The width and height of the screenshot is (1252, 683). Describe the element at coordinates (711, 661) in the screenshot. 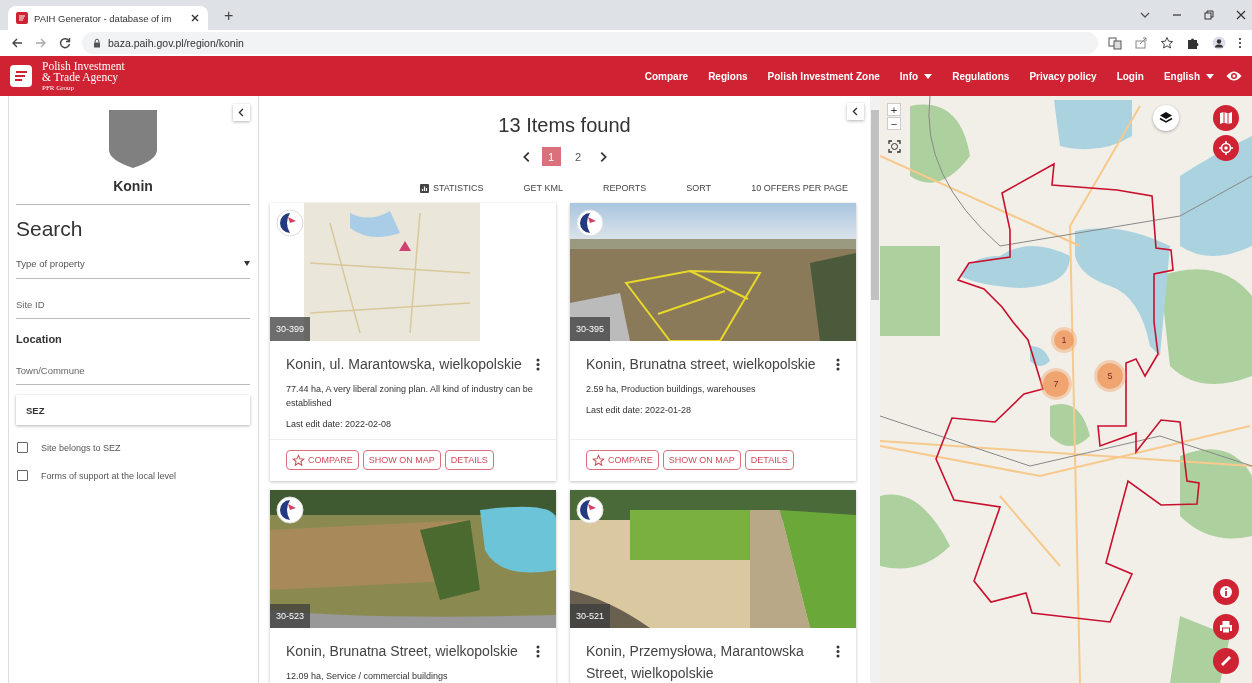

I see `listing-title: Konin, Przemysłowa, Marantowska Street, wielkopolskie` at that location.